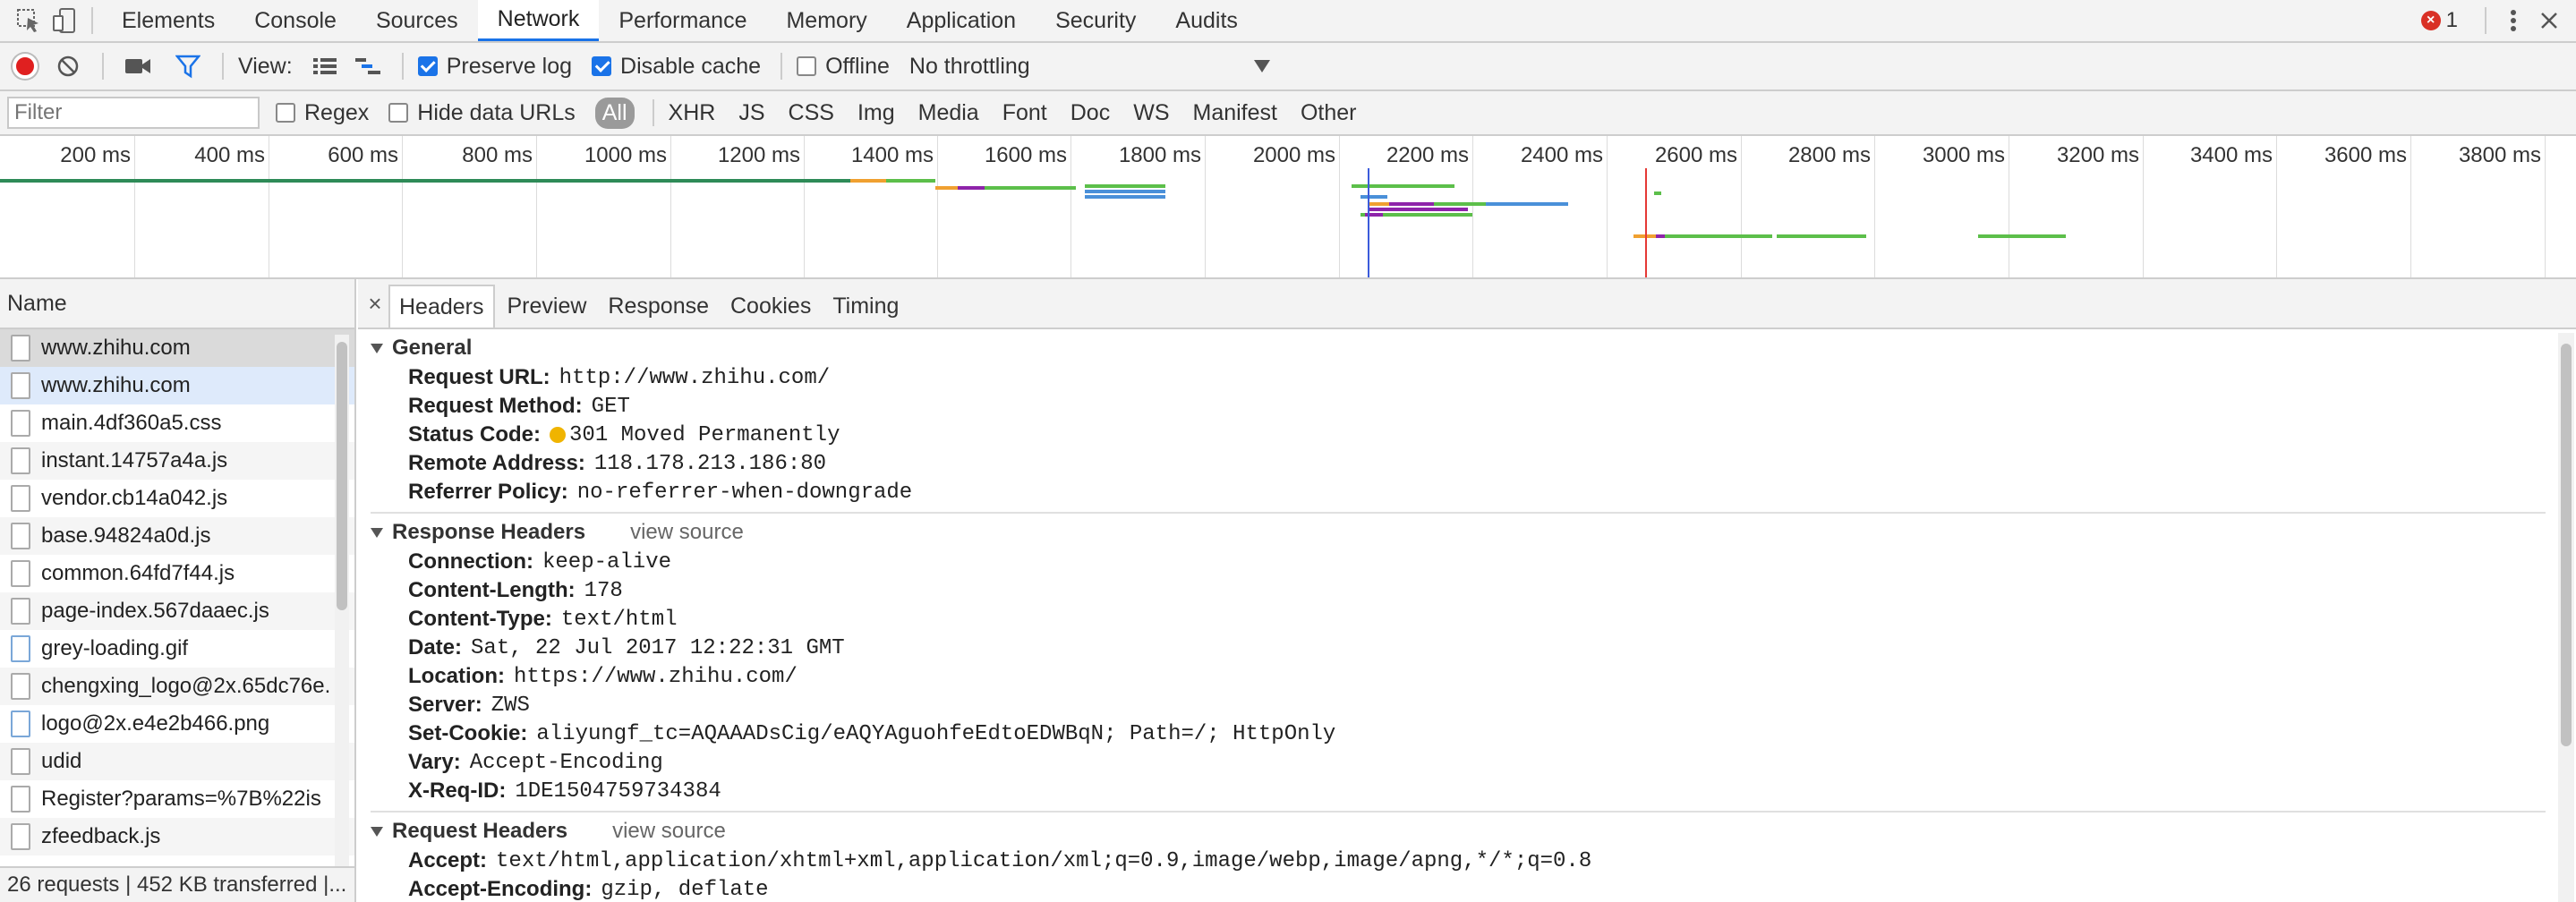  Describe the element at coordinates (547, 306) in the screenshot. I see `tab-preview: Preview` at that location.